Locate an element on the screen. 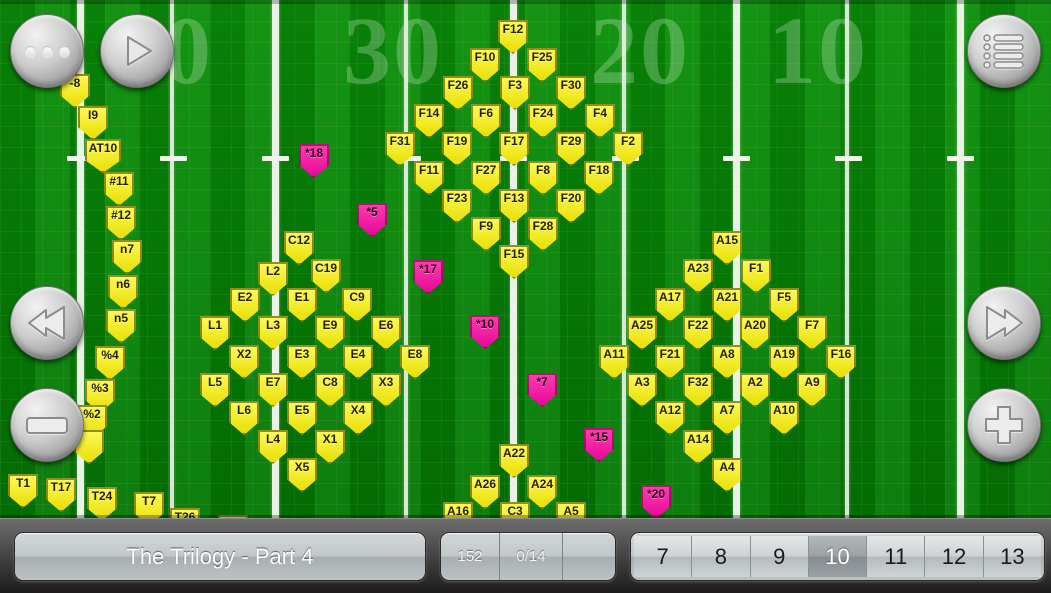  fast-forward-icon is located at coordinates (1004, 323).